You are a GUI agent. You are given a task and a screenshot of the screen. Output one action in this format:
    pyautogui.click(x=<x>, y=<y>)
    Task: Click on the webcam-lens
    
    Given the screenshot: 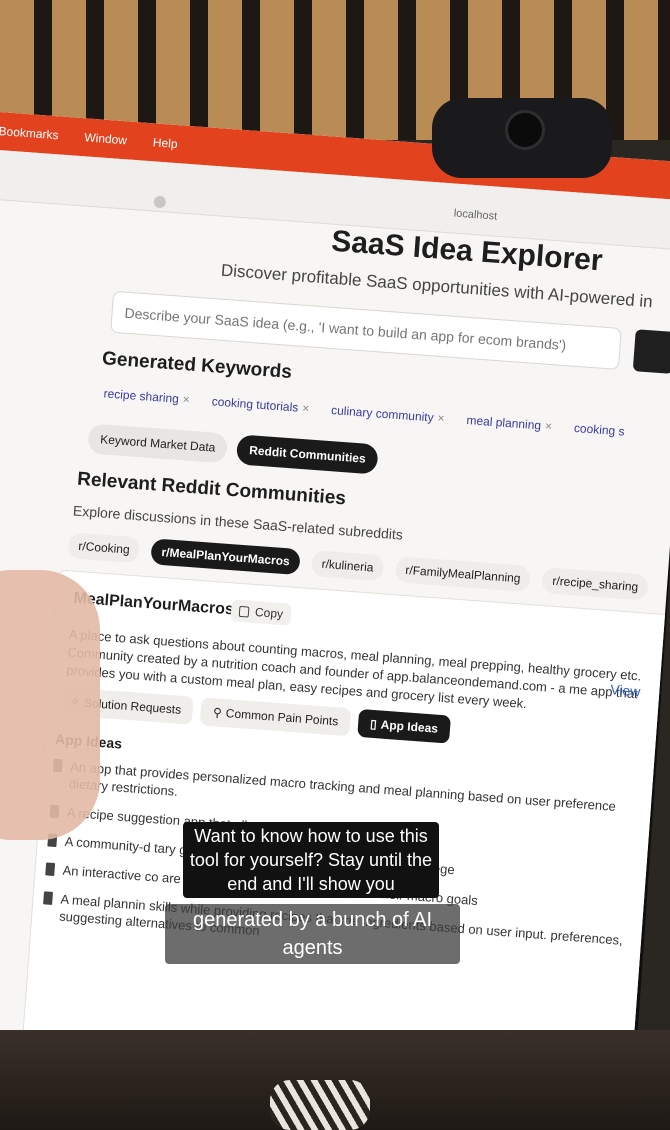 What is the action you would take?
    pyautogui.click(x=525, y=130)
    